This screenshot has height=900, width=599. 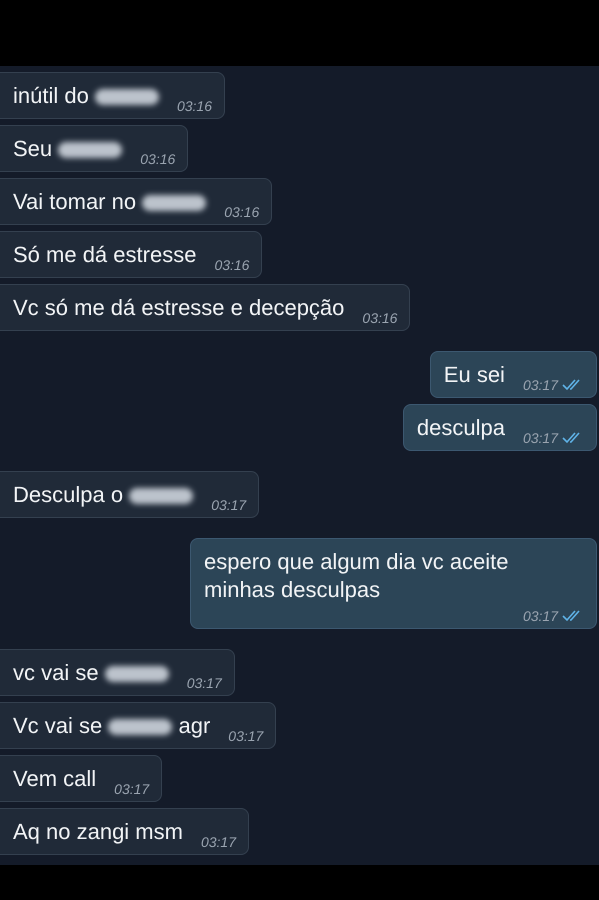 What do you see at coordinates (178, 308) in the screenshot?
I see `message-text: Vc só me dá estresse e decepção` at bounding box center [178, 308].